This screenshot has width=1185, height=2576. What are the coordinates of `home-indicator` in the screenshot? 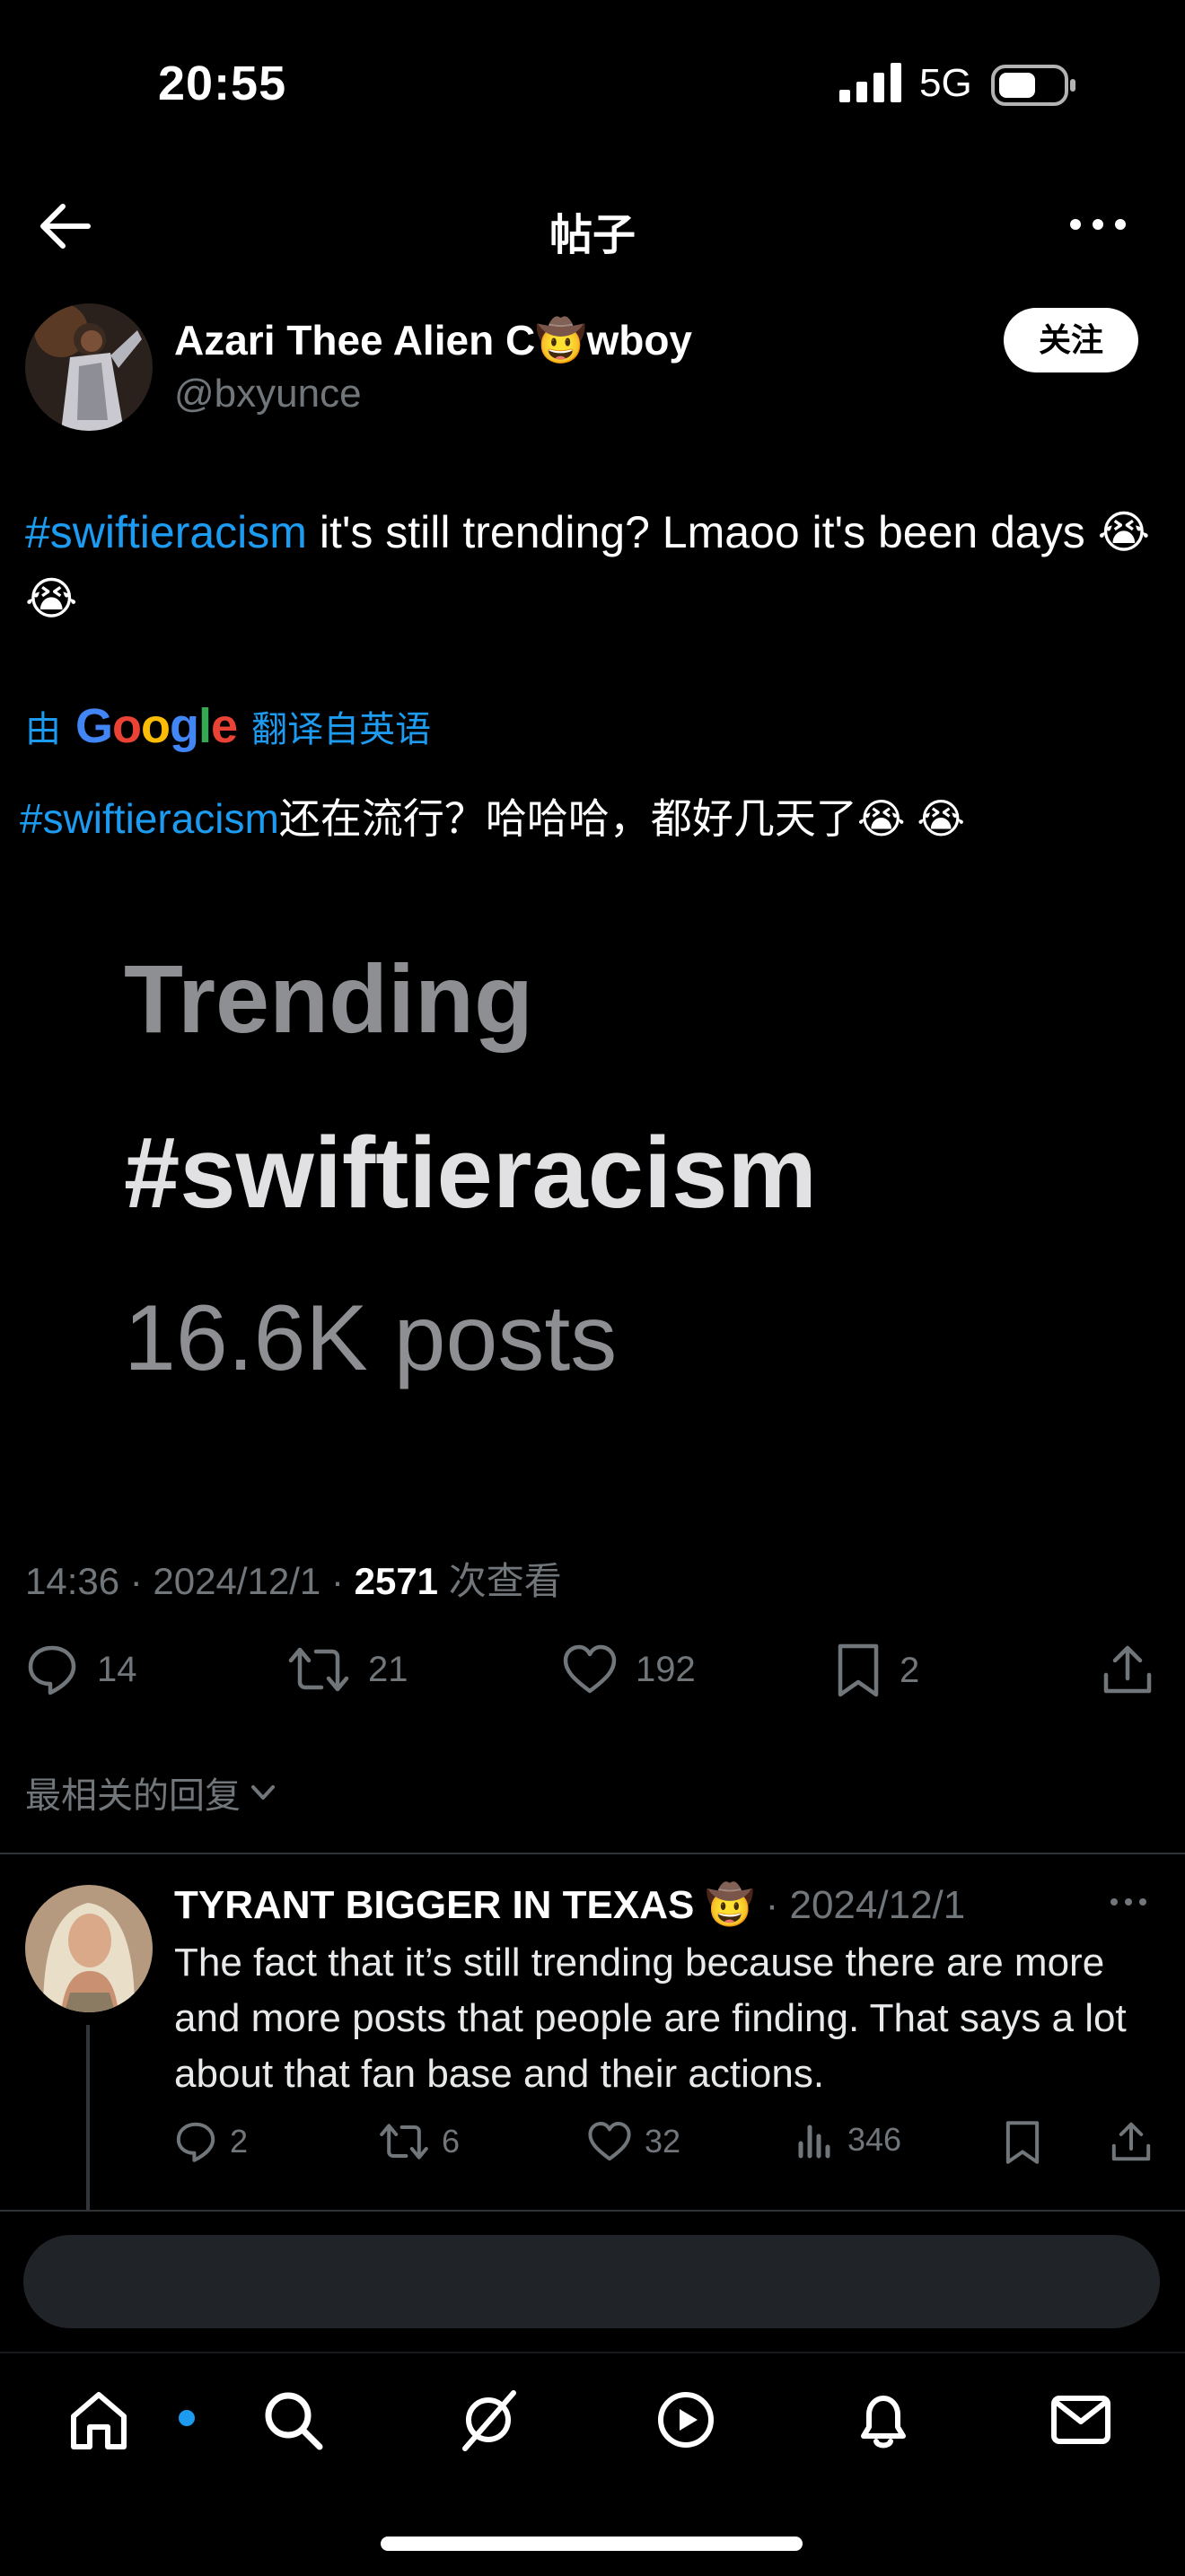 It's located at (592, 2544).